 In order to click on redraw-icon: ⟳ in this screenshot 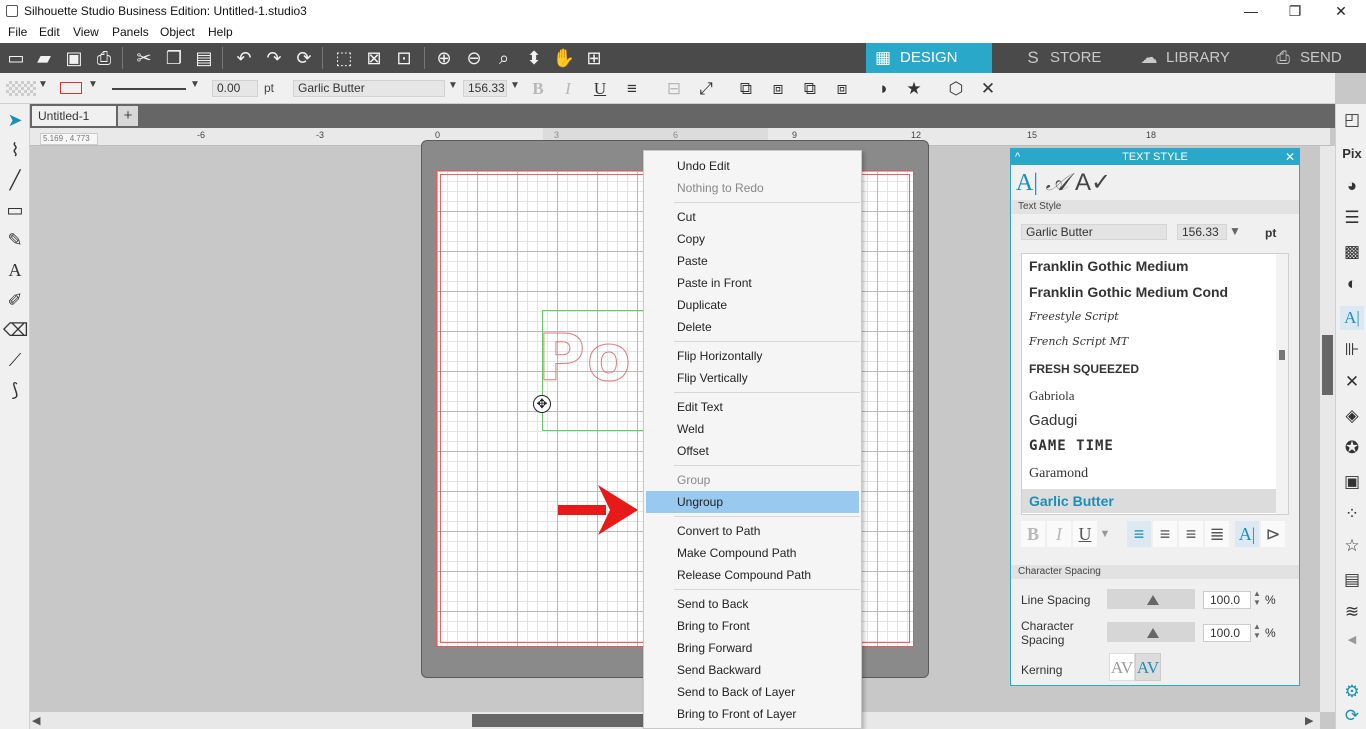, I will do `click(304, 58)`.